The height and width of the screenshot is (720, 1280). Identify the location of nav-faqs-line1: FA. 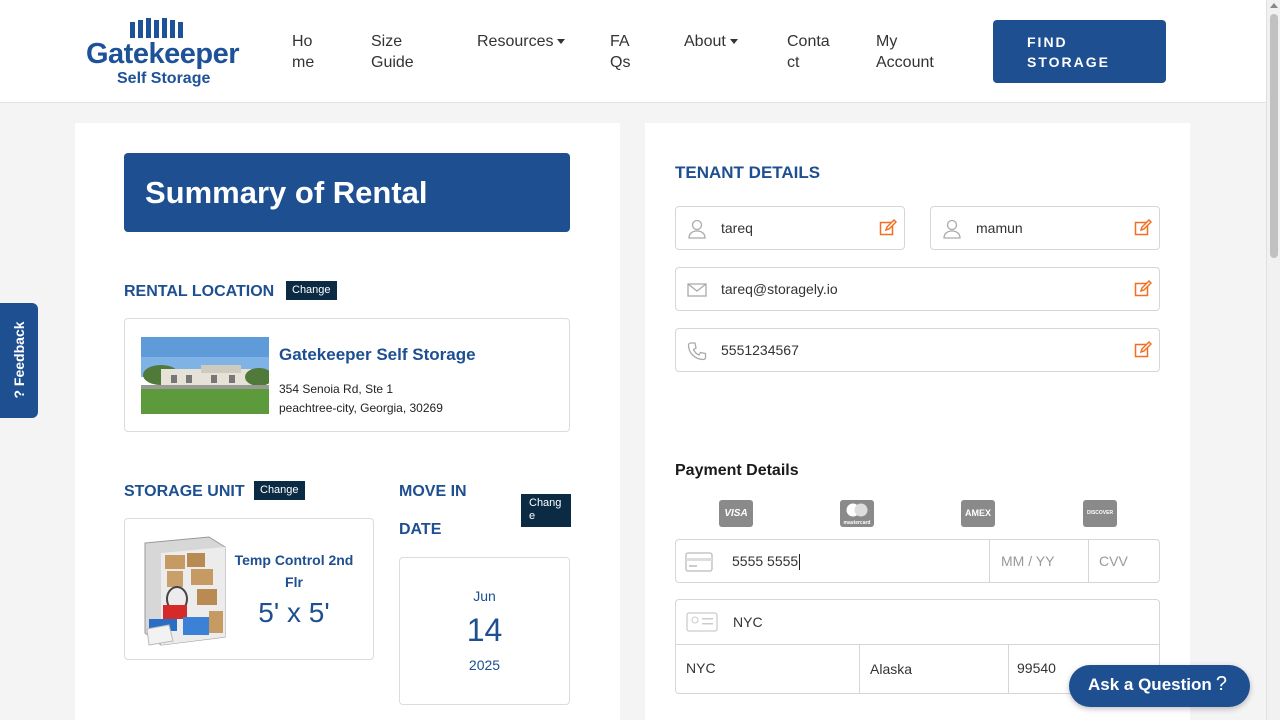
(620, 41).